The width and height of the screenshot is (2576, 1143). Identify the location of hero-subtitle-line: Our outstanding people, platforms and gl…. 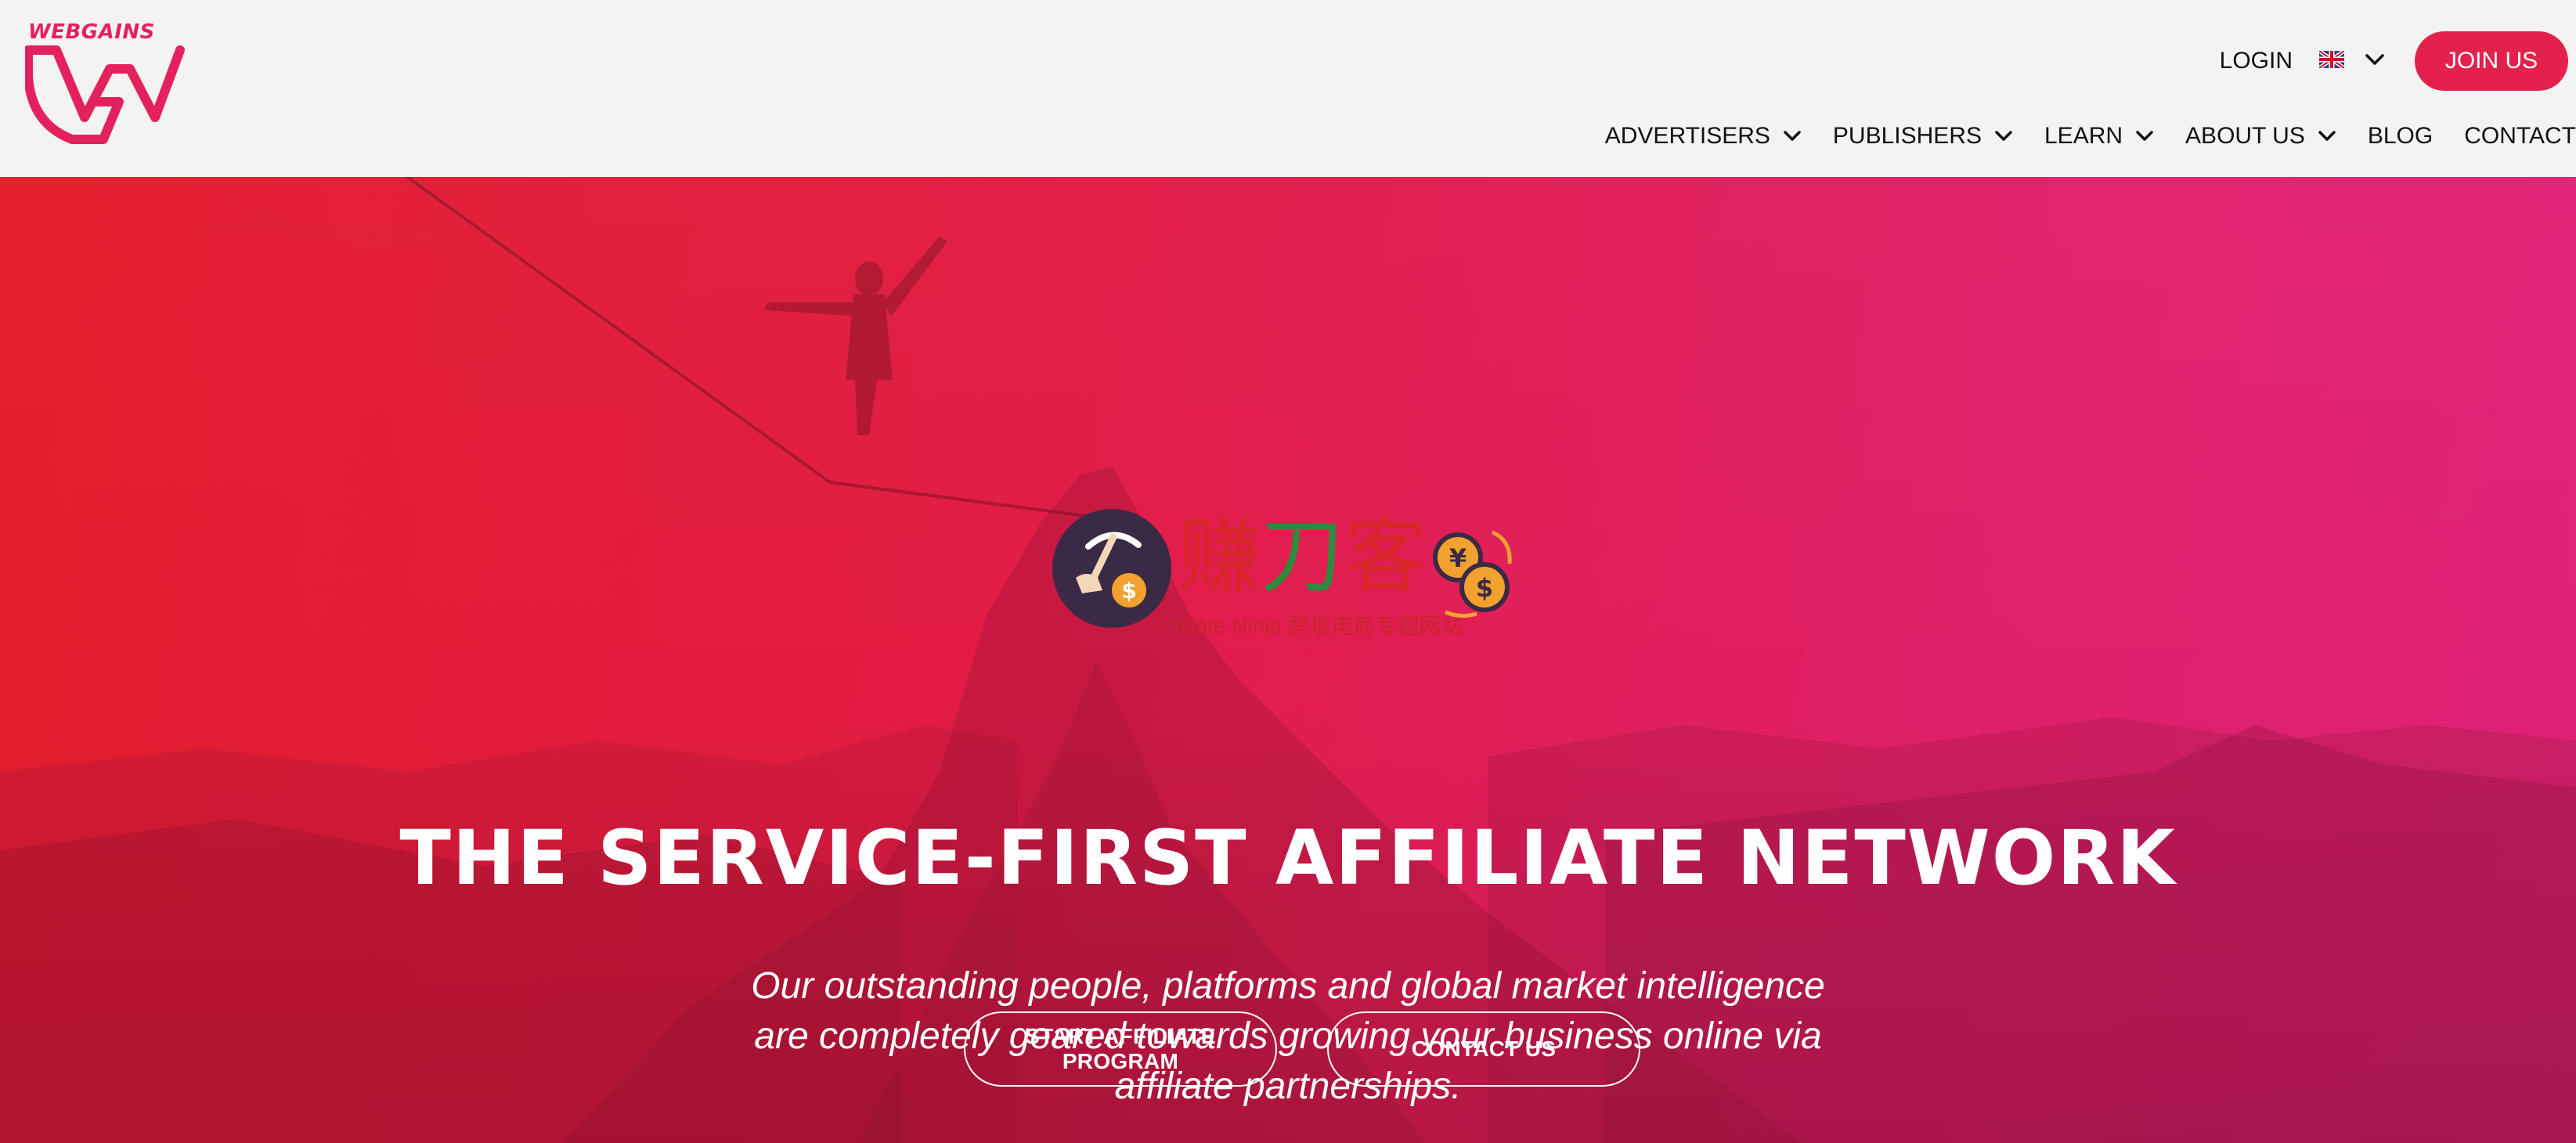
(1288, 986).